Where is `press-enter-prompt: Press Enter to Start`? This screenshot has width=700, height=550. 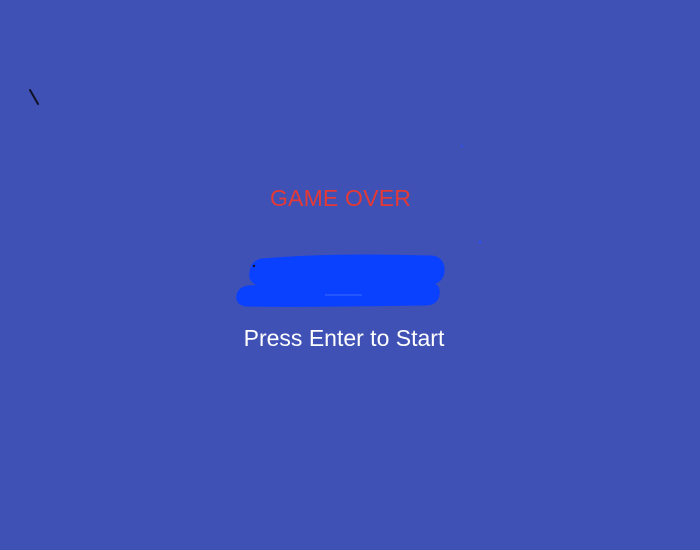
press-enter-prompt: Press Enter to Start is located at coordinates (344, 338).